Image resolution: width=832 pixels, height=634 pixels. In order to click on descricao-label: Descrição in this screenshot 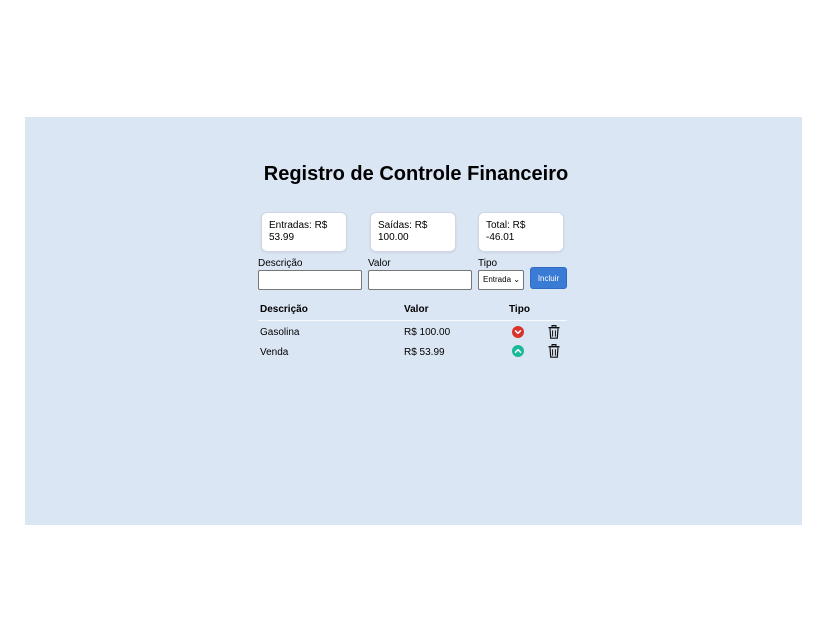, I will do `click(280, 263)`.